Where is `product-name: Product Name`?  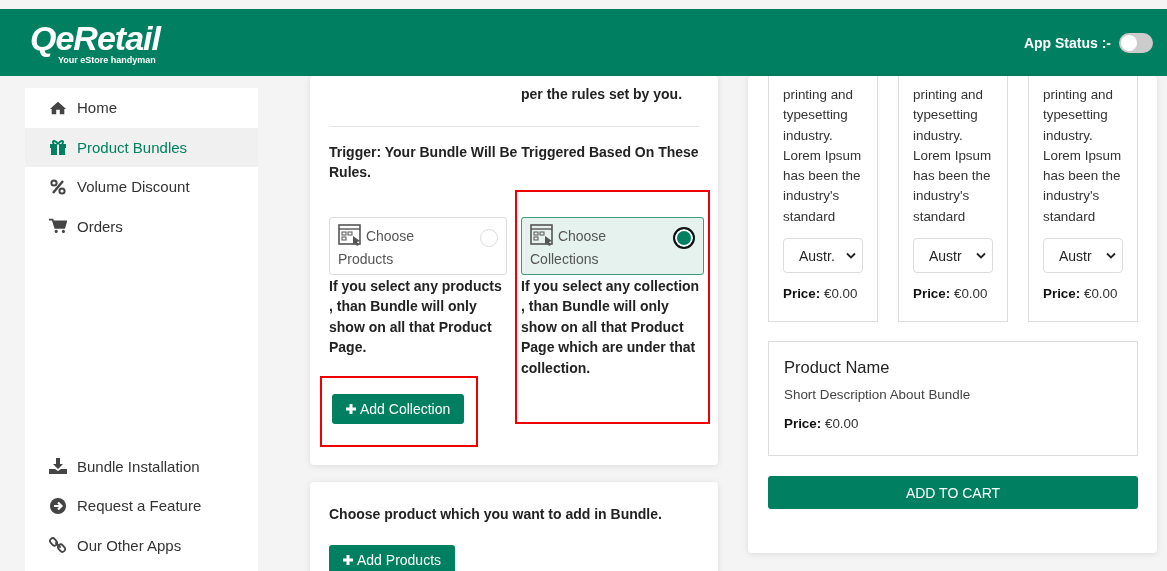 product-name: Product Name is located at coordinates (837, 368).